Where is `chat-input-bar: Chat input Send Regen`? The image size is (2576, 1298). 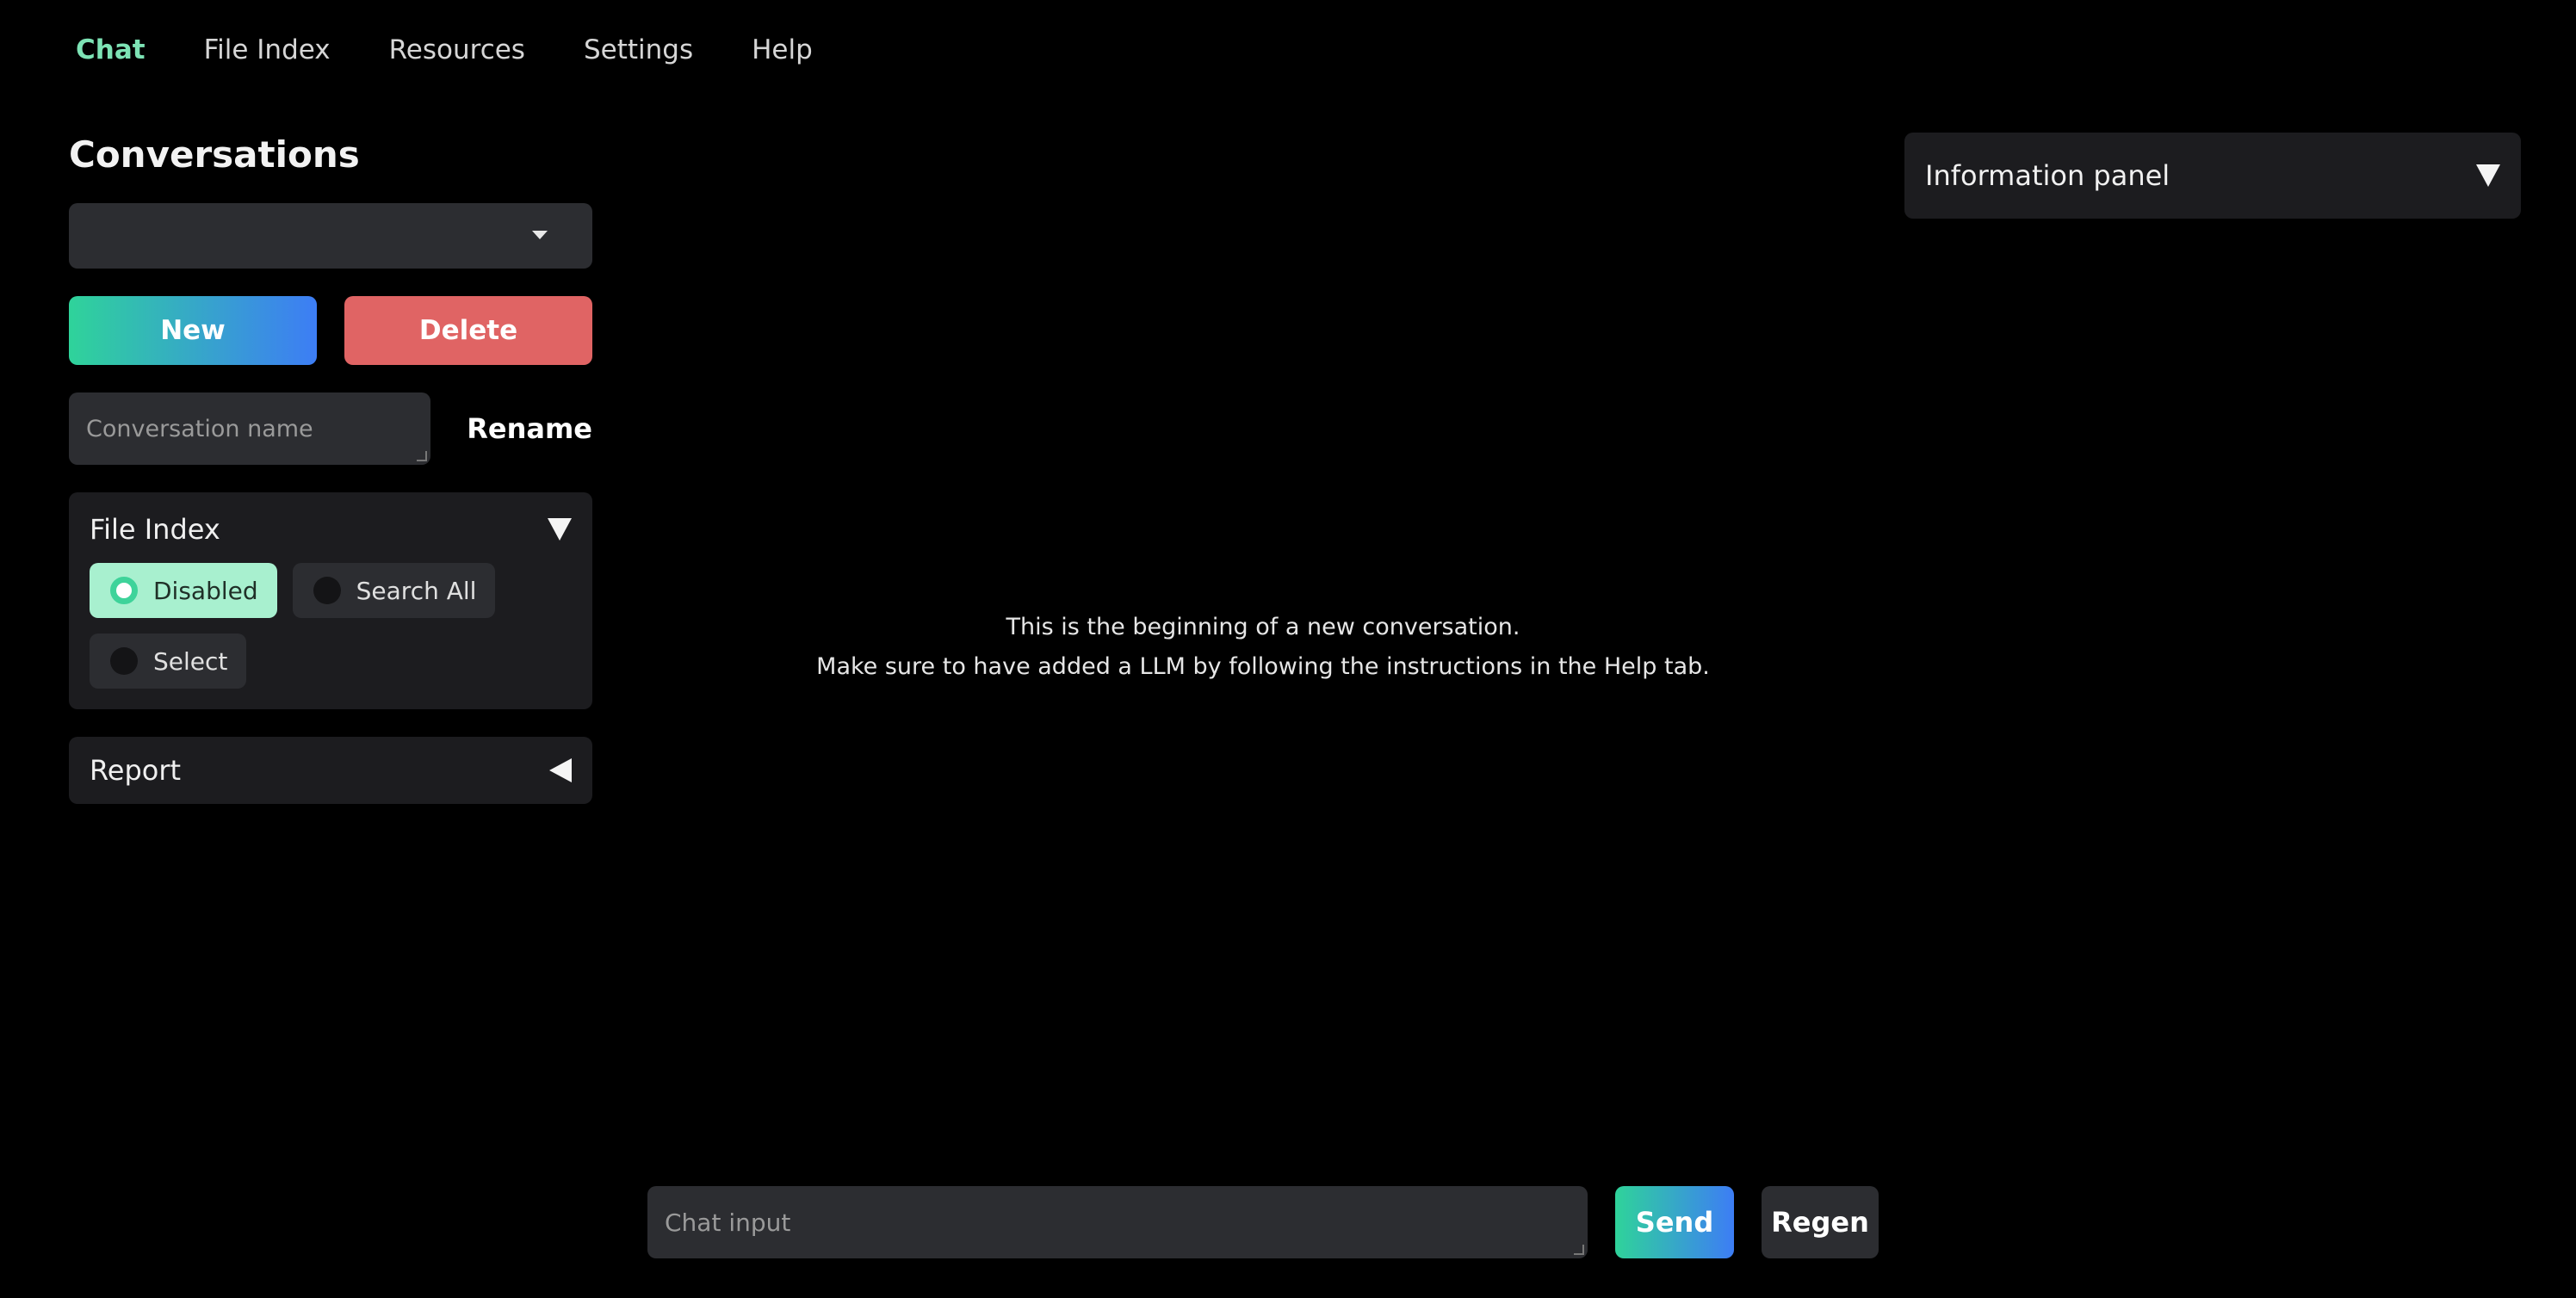 chat-input-bar: Chat input Send Regen is located at coordinates (1263, 1222).